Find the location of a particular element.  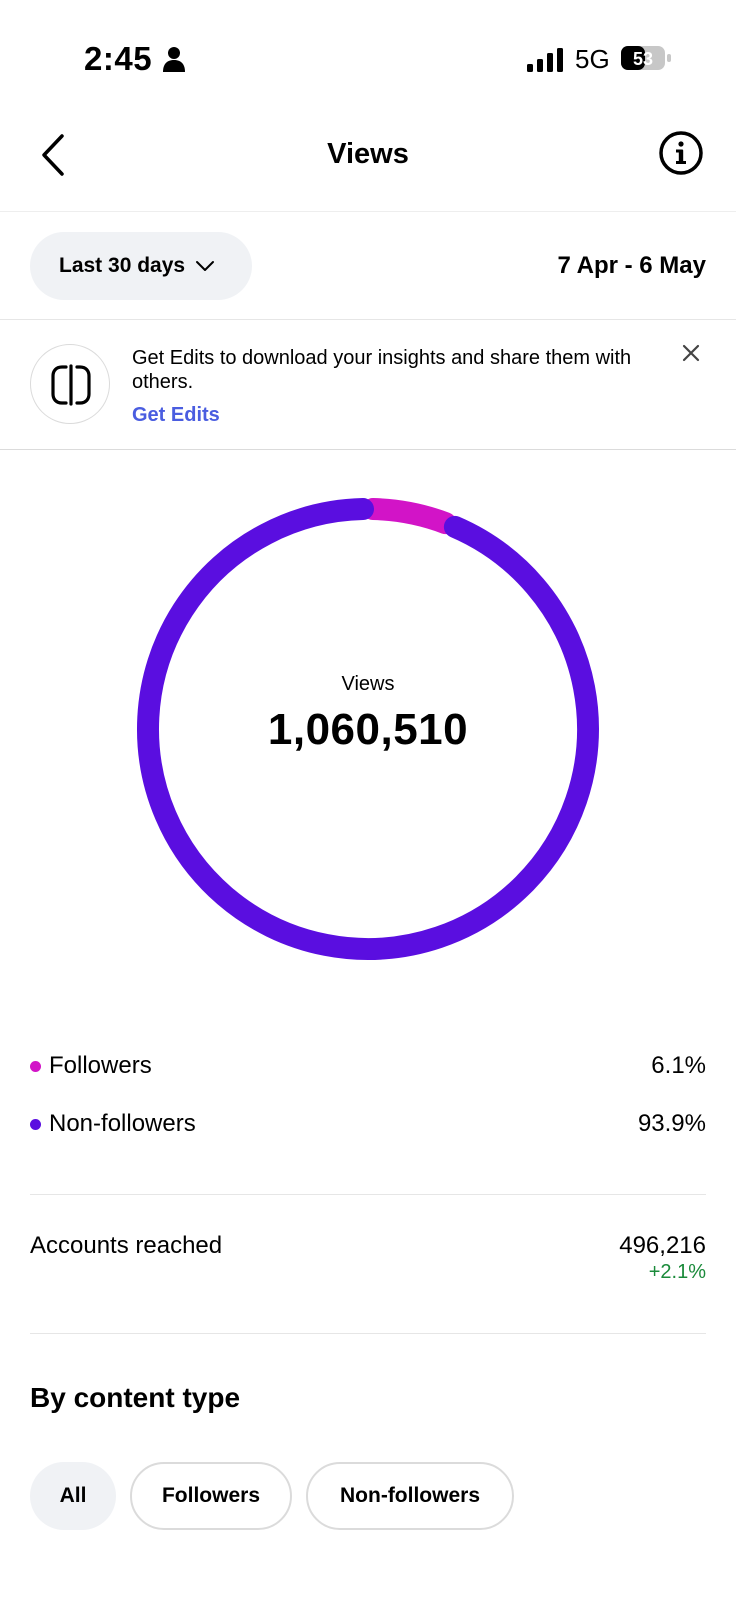

legend-item-followers: Followers 6.1% is located at coordinates (368, 1066).